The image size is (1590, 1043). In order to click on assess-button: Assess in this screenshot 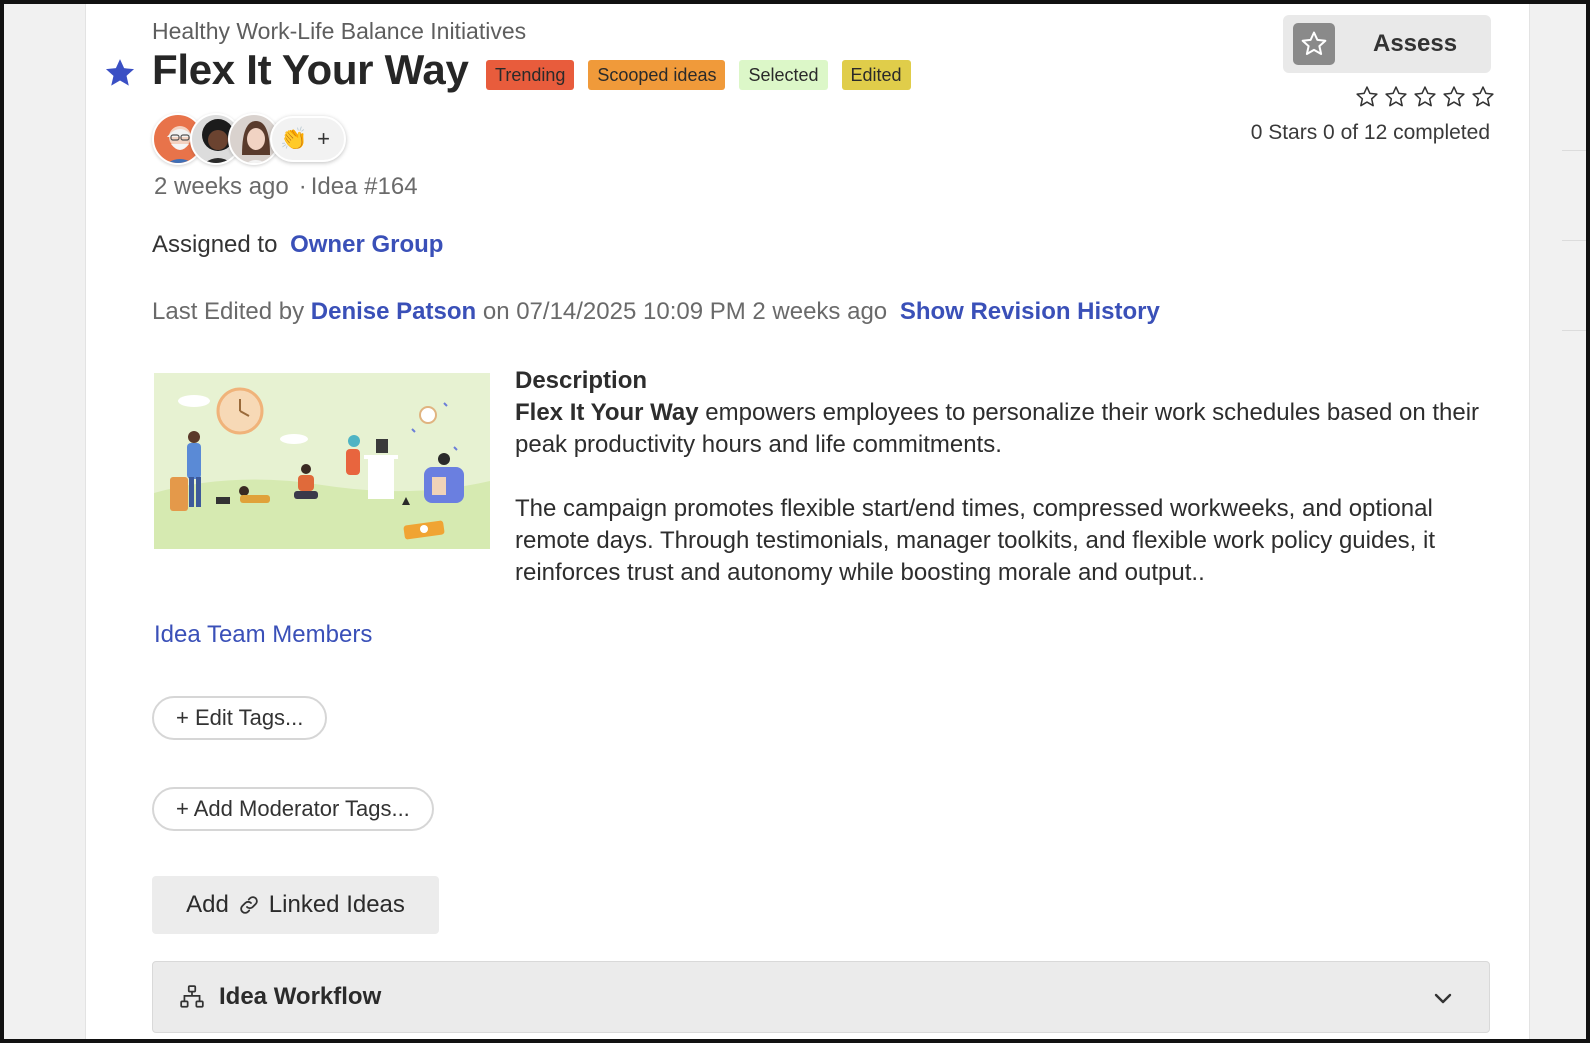, I will do `click(1387, 44)`.